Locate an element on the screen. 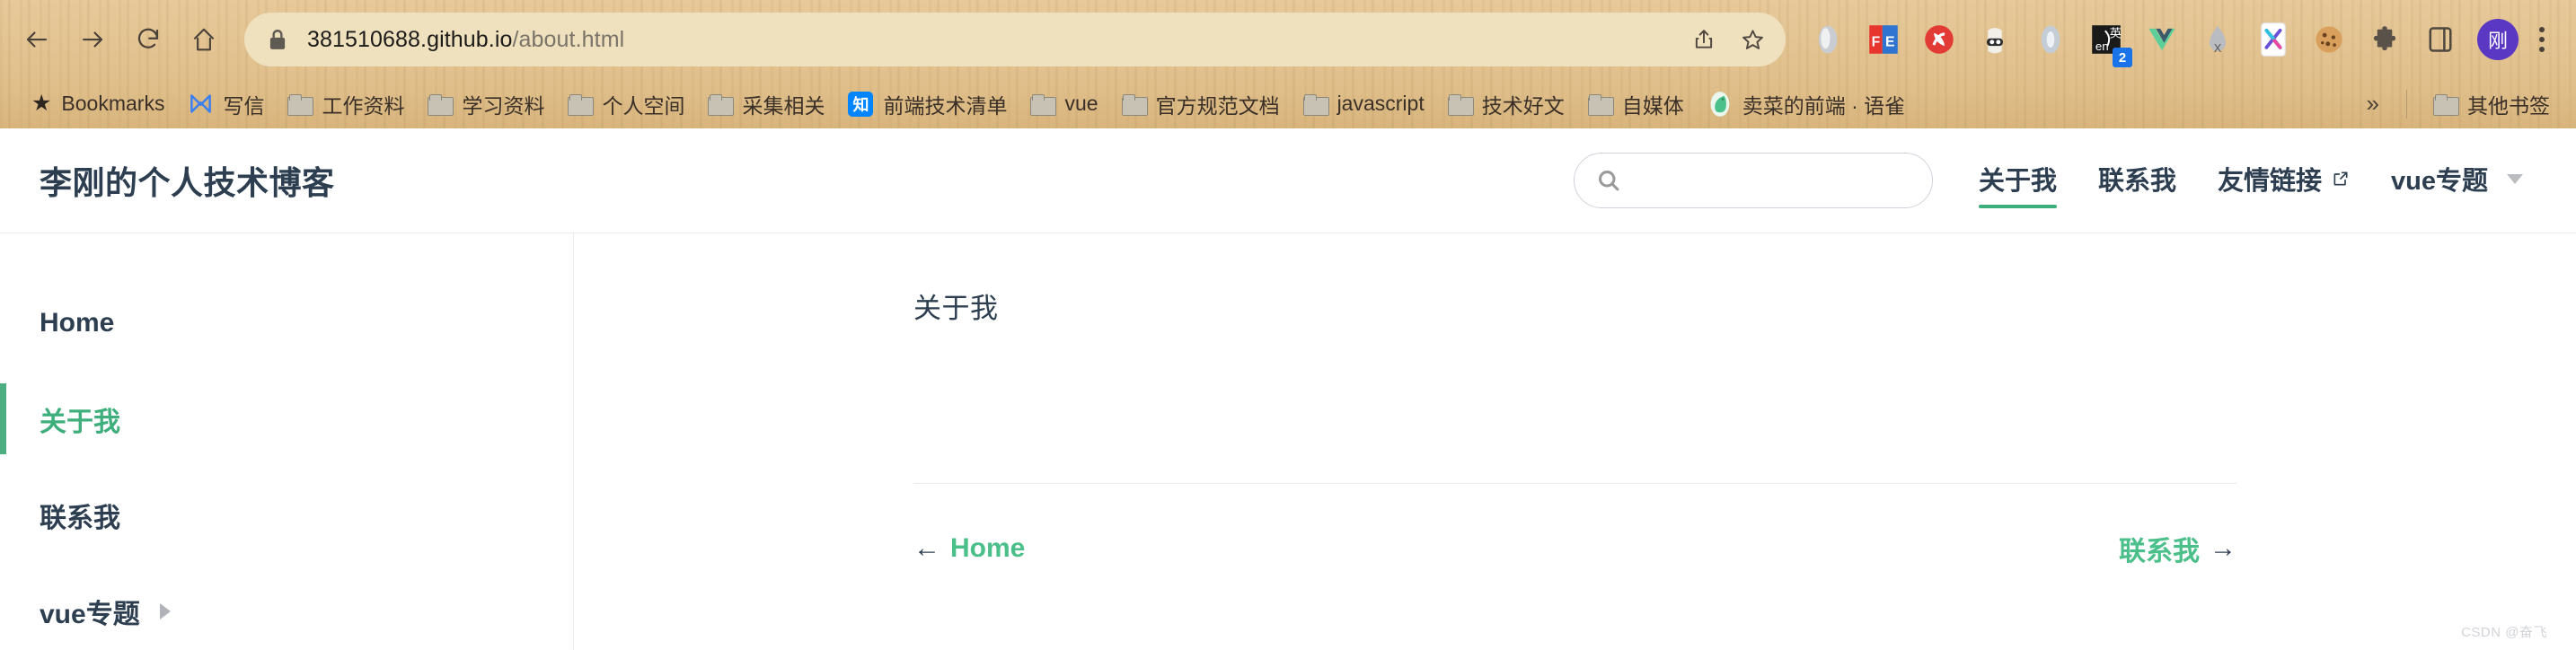 Image resolution: width=2576 pixels, height=650 pixels. arrow-left-icon: ← is located at coordinates (926, 548).